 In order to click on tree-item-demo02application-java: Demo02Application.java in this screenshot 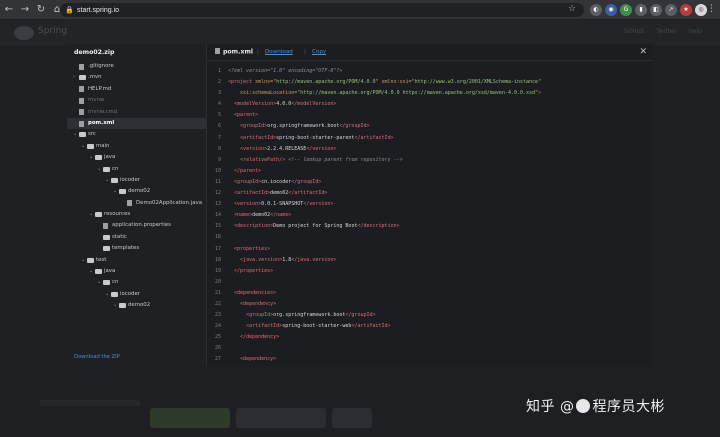, I will do `click(137, 203)`.